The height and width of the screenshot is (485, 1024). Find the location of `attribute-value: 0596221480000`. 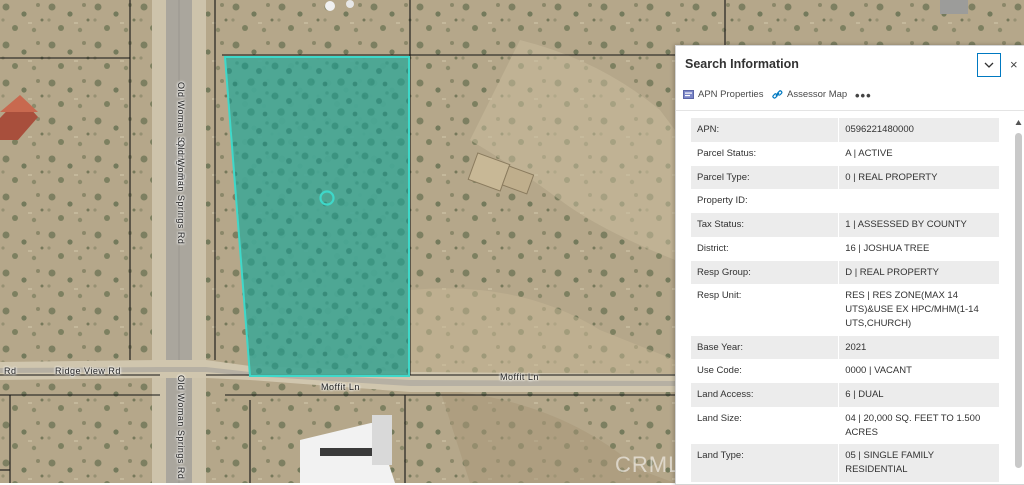

attribute-value: 0596221480000 is located at coordinates (918, 130).